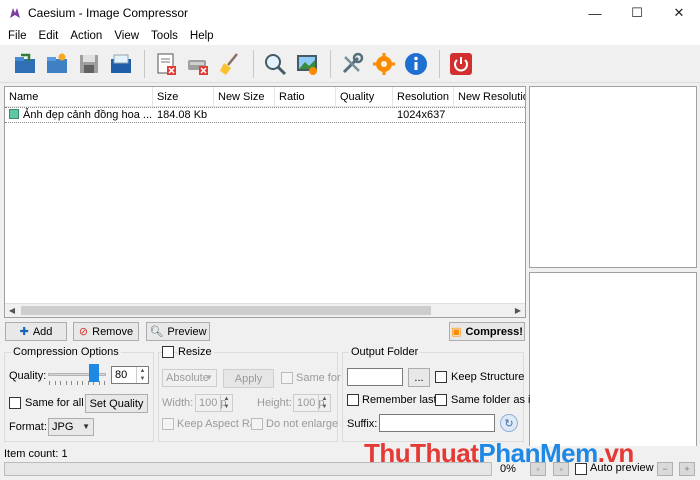  Describe the element at coordinates (214, 403) in the screenshot. I see `width-spinbox: 100 p ▲ ▼` at that location.